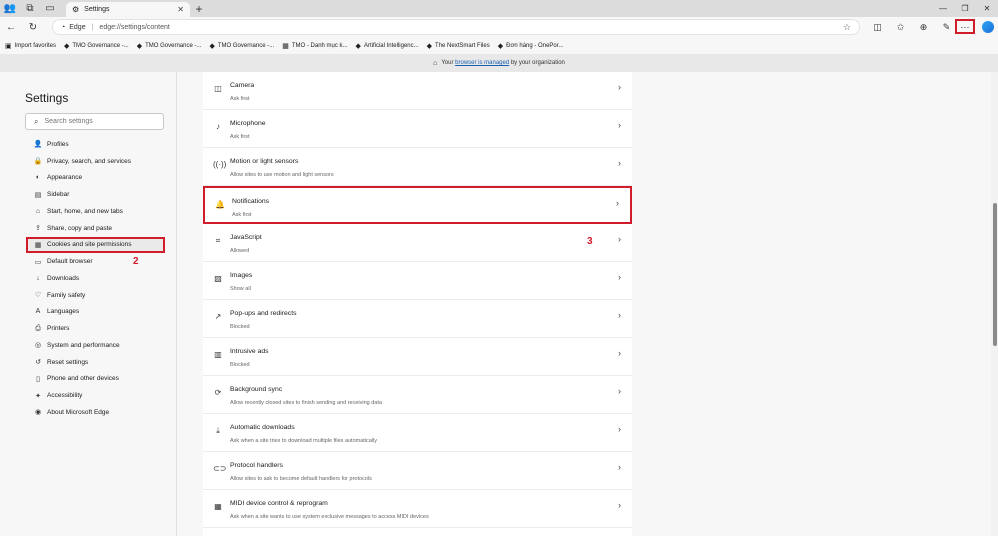 This screenshot has height=536, width=998. I want to click on sidebar-item-share-copy: ⇪ Share, copy and paste, so click(100, 228).